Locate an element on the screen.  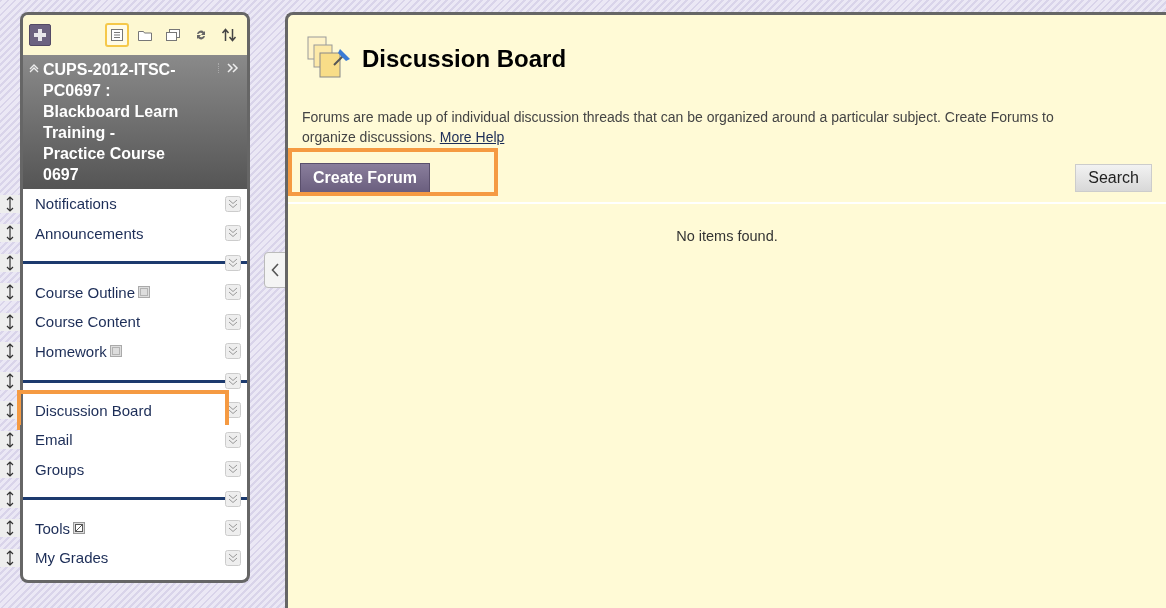
menu-item: My Grades is located at coordinates (72, 558).